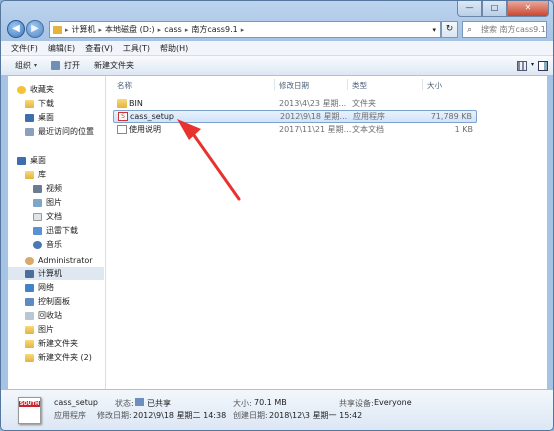 The width and height of the screenshot is (554, 431). Describe the element at coordinates (159, 403) in the screenshot. I see `status-state-value: 已共享` at that location.